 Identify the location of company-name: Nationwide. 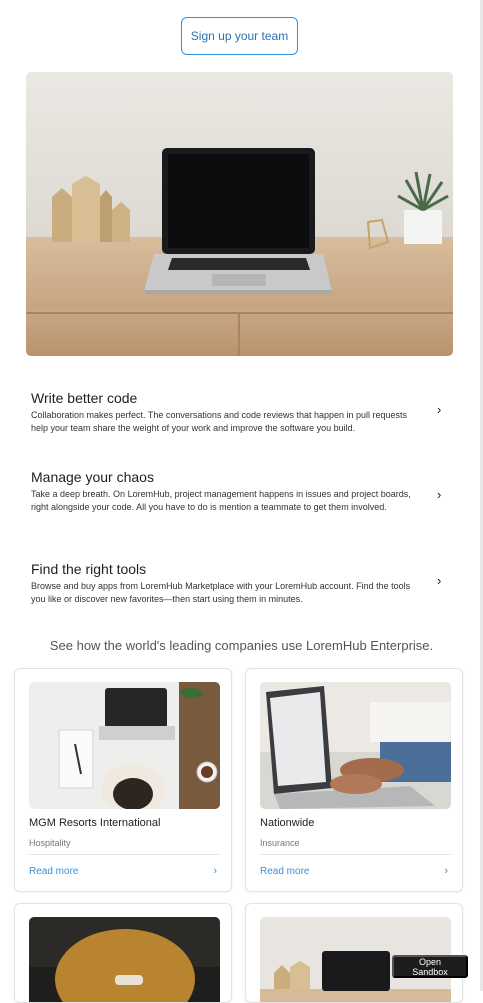
(287, 823).